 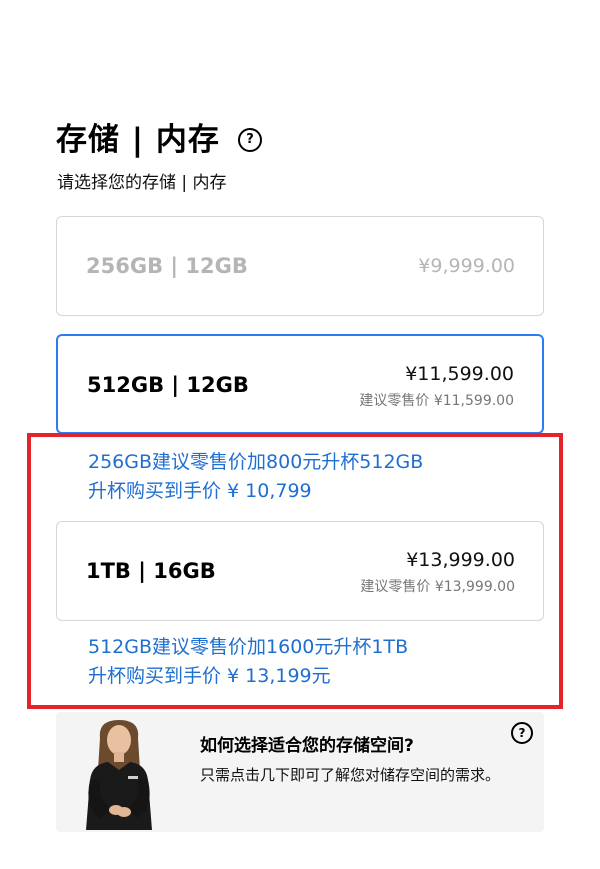 What do you see at coordinates (142, 183) in the screenshot?
I see `page-subtitle: 请选择您的存储 | 内存` at bounding box center [142, 183].